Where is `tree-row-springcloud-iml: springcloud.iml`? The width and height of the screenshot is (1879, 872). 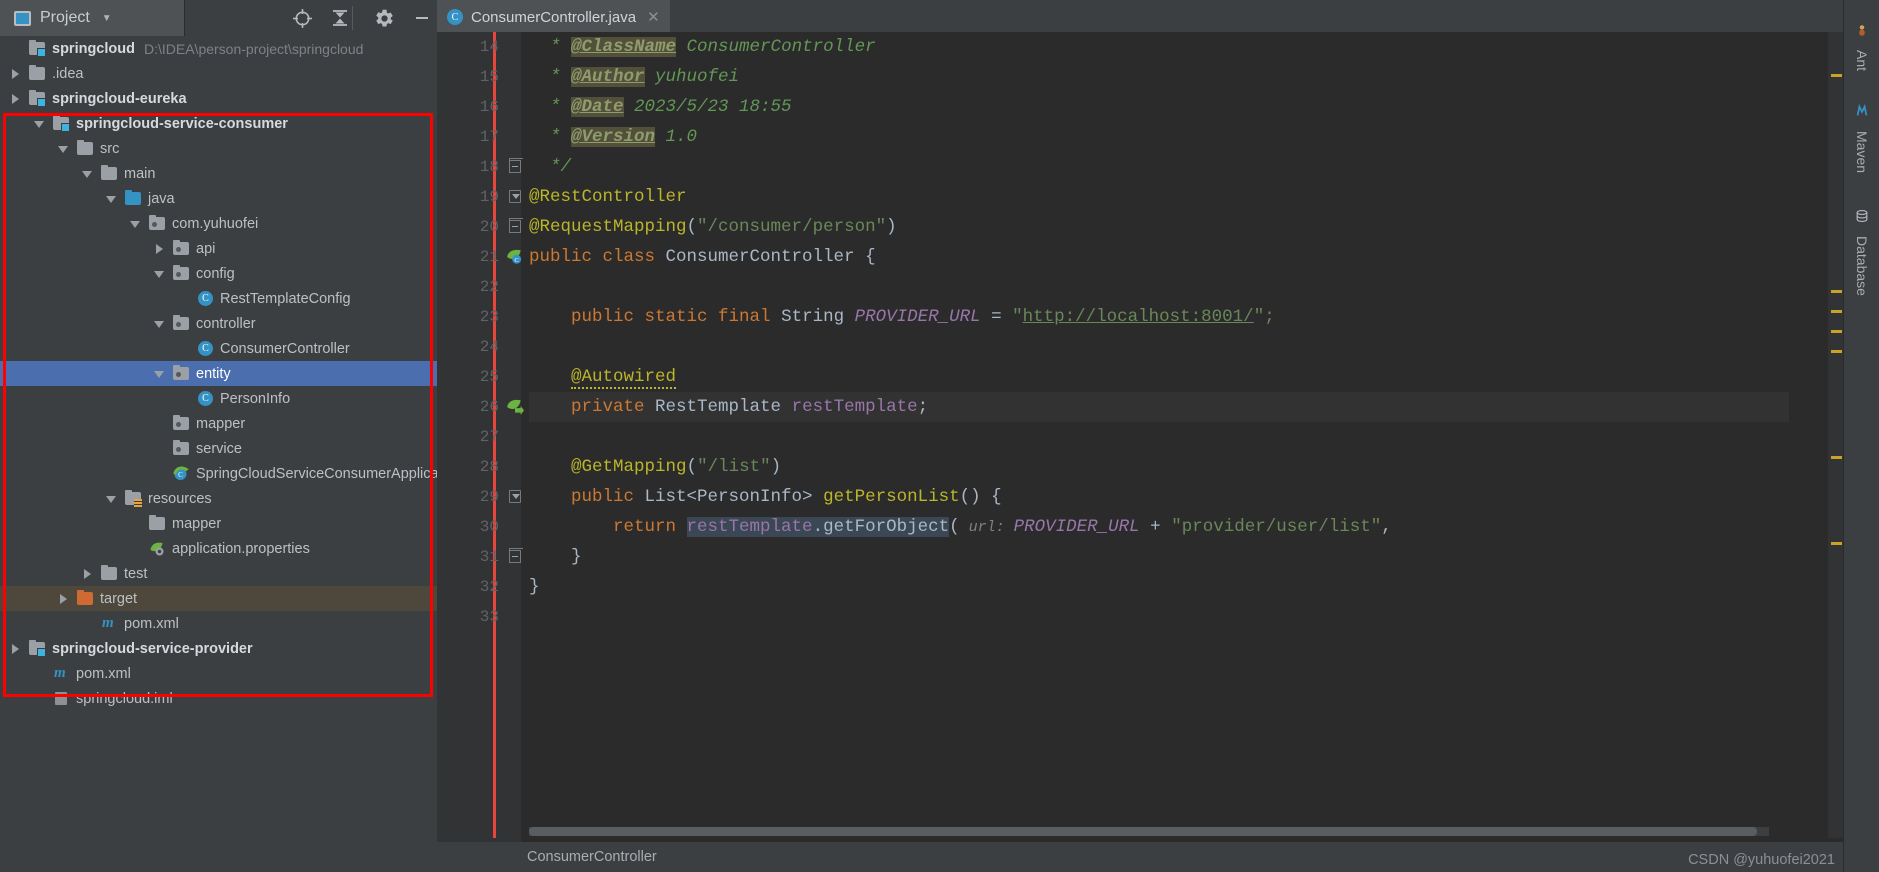 tree-row-springcloud-iml: springcloud.iml is located at coordinates (218, 698).